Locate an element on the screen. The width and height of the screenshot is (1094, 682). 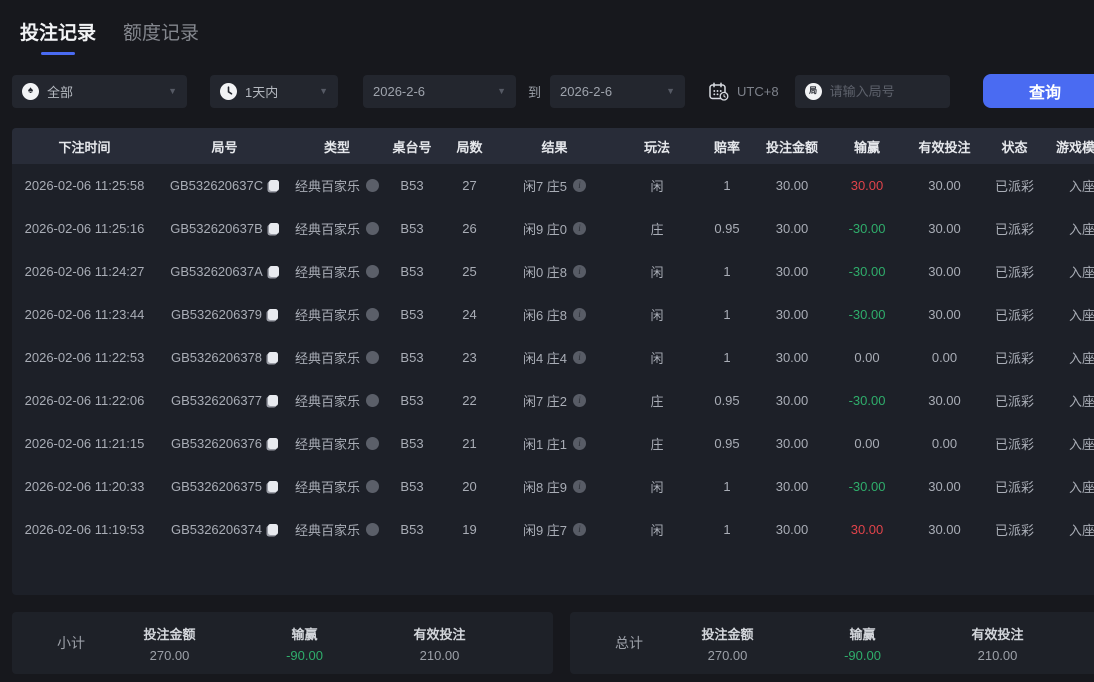
cell-valid-bet-text: 0.00 is located at coordinates (944, 357).